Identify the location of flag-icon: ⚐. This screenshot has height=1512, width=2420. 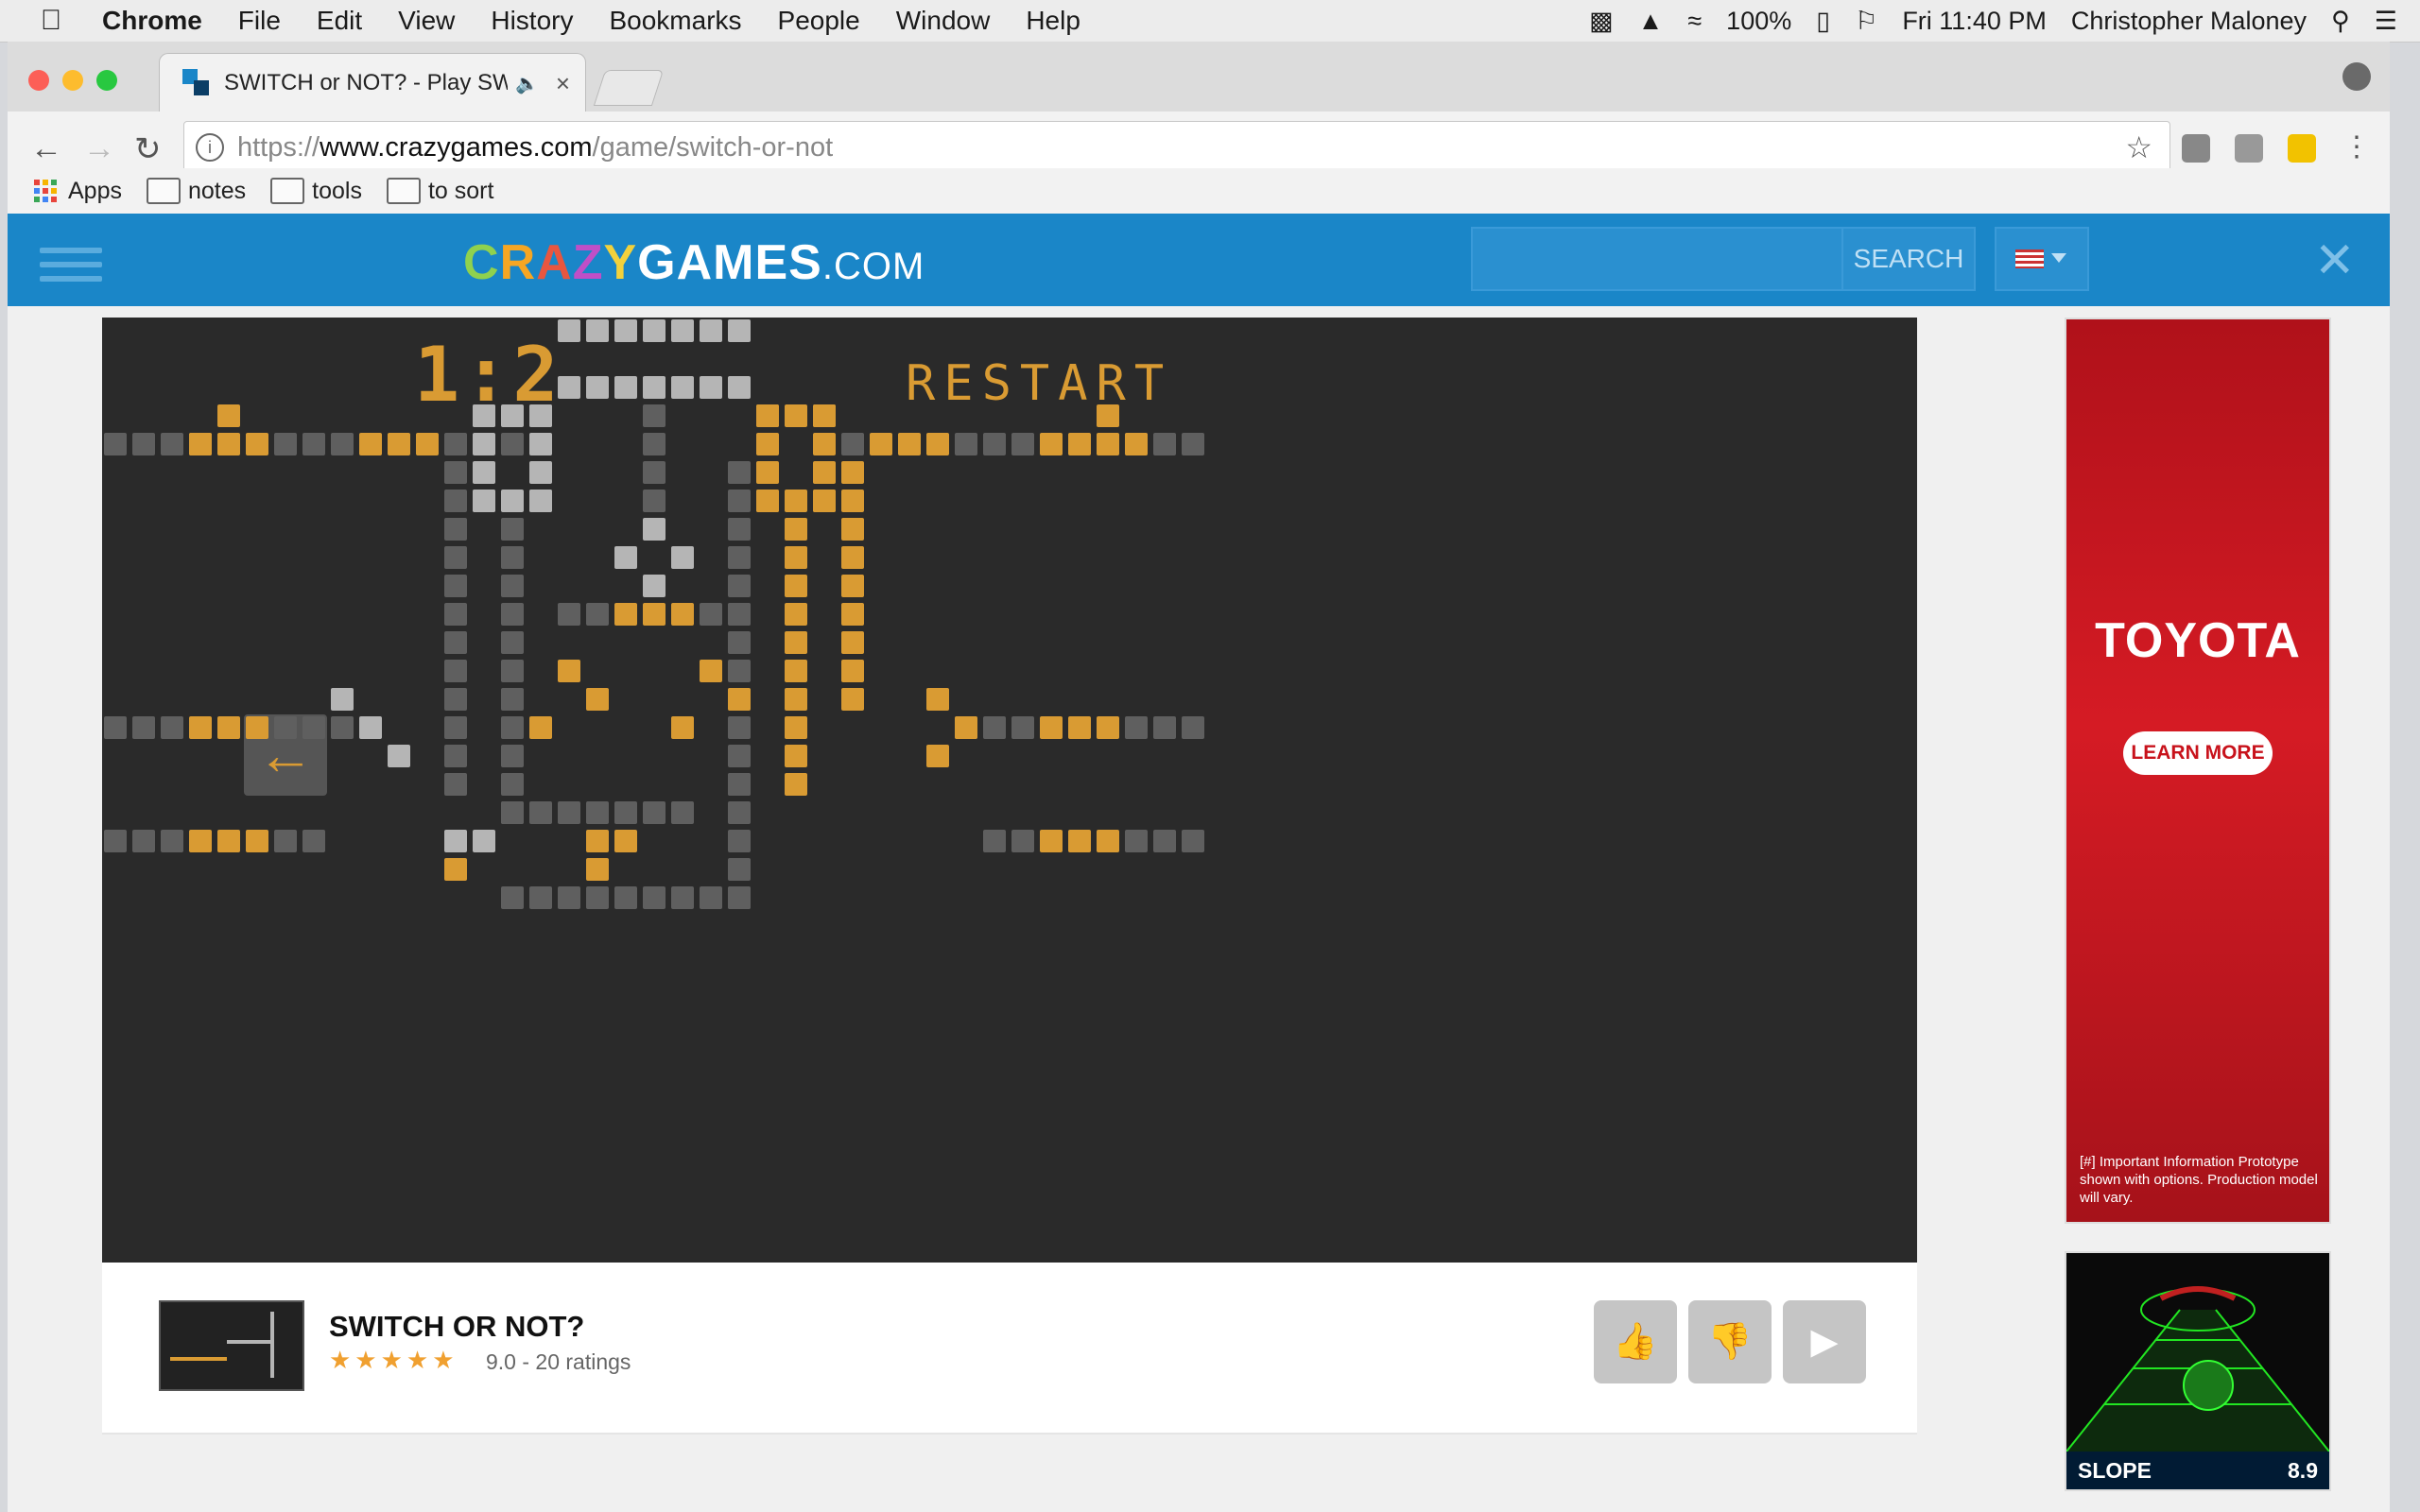
(1866, 21).